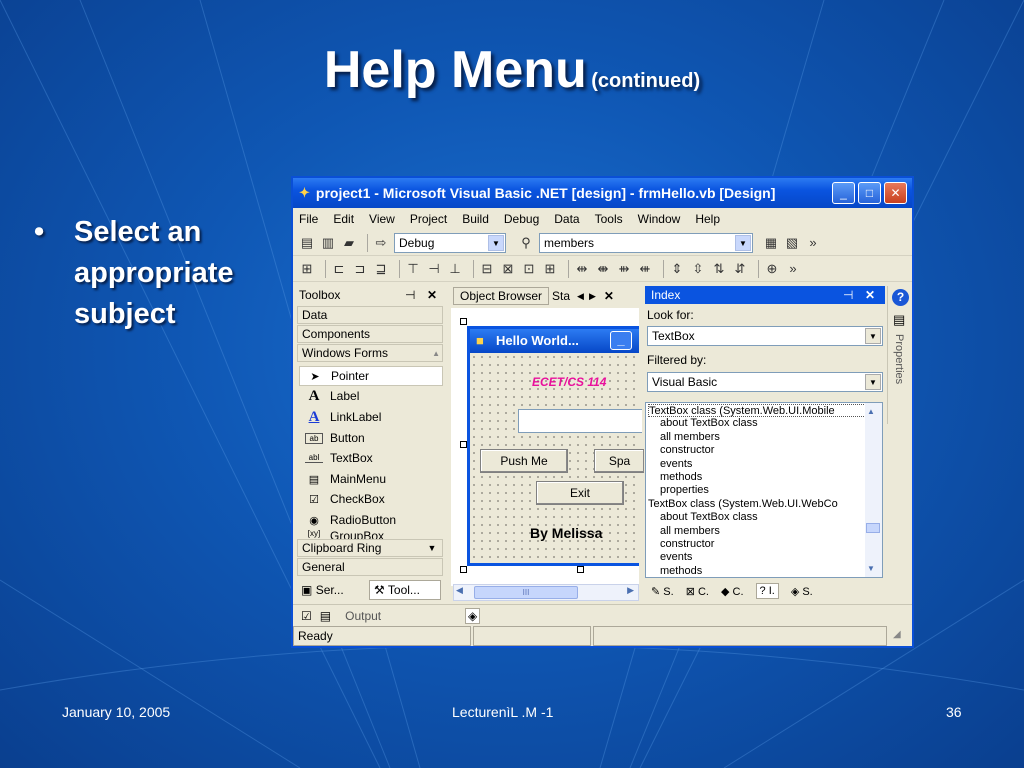 This screenshot has height=768, width=1024. What do you see at coordinates (325, 616) in the screenshot?
I see `output-icon: ▤` at bounding box center [325, 616].